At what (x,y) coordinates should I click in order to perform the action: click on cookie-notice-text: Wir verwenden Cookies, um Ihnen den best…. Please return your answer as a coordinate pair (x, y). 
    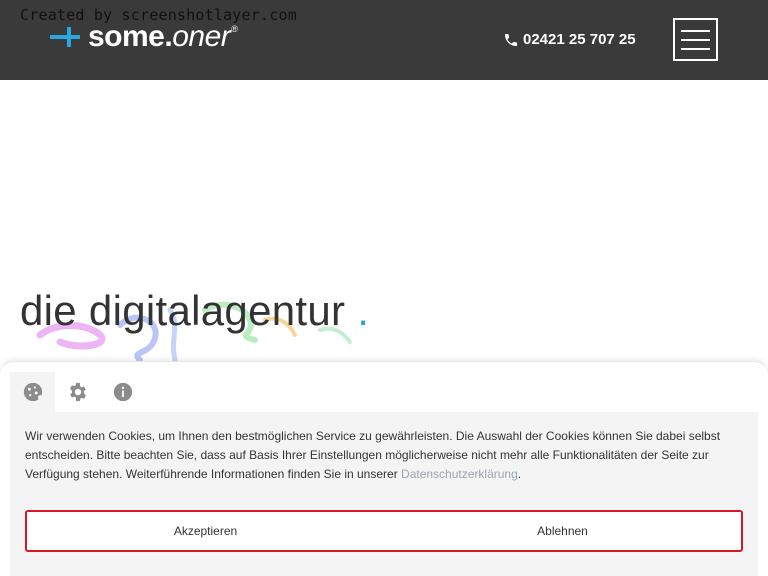
    Looking at the image, I should click on (373, 455).